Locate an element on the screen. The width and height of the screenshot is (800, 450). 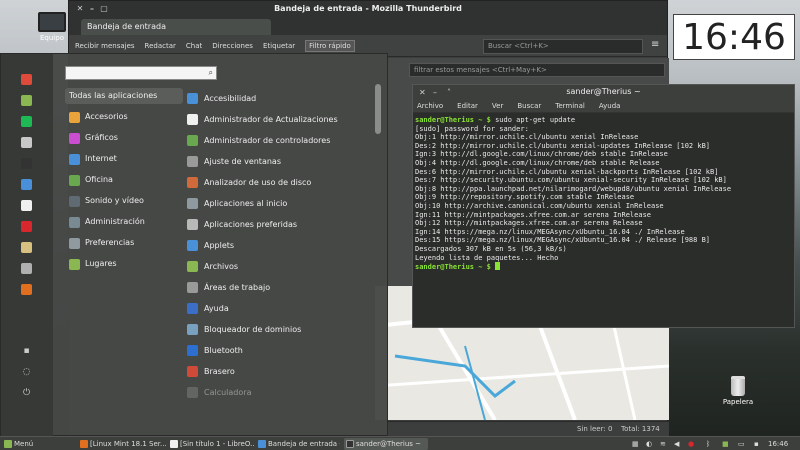
menu-buscar: Buscar is located at coordinates (529, 105).